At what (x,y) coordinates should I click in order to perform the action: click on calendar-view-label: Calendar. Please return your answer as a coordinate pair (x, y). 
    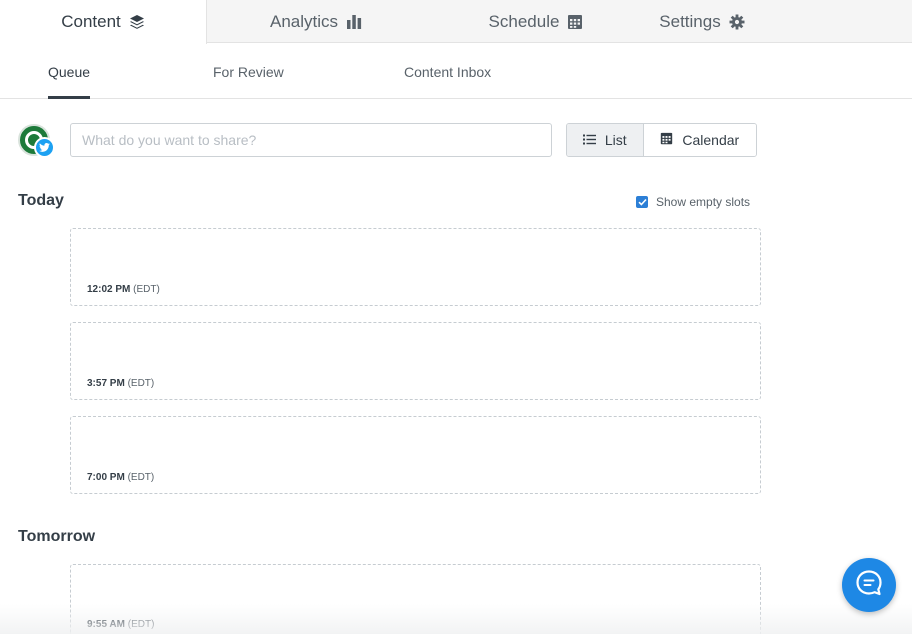
    Looking at the image, I should click on (711, 140).